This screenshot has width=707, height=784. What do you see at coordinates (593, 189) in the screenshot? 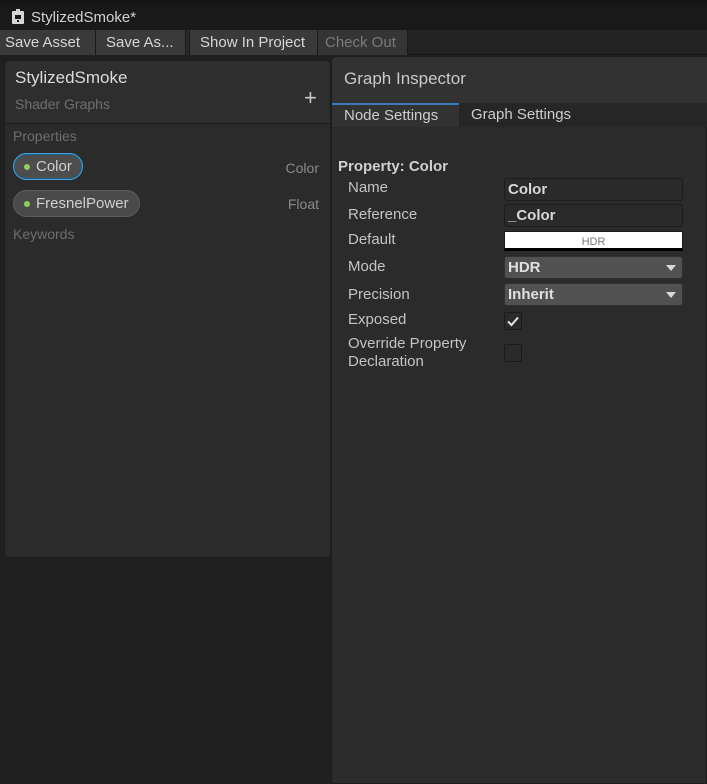
I see `name-field: Color` at bounding box center [593, 189].